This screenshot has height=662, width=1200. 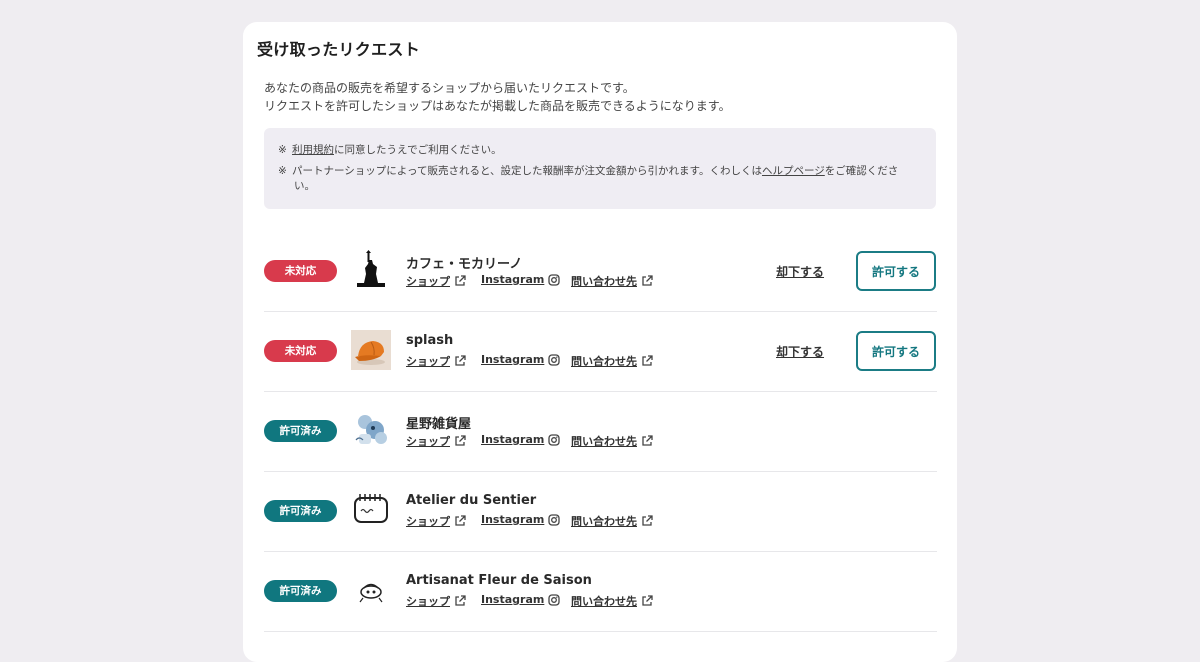 I want to click on help-page-link: ヘルプページ, so click(x=793, y=171).